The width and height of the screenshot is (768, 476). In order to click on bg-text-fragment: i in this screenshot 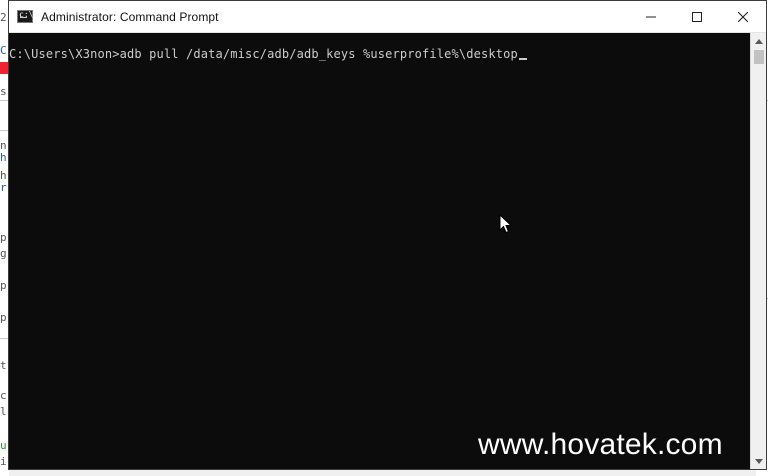, I will do `click(3, 461)`.